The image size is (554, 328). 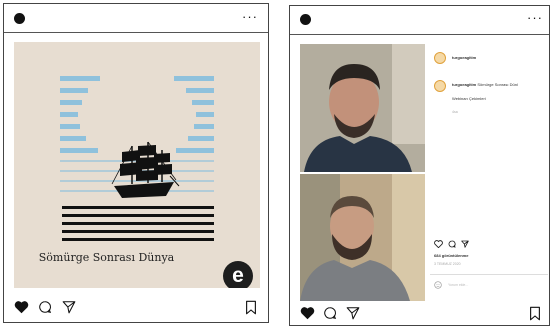 I want to click on video-frame-bottom, so click(x=362, y=237).